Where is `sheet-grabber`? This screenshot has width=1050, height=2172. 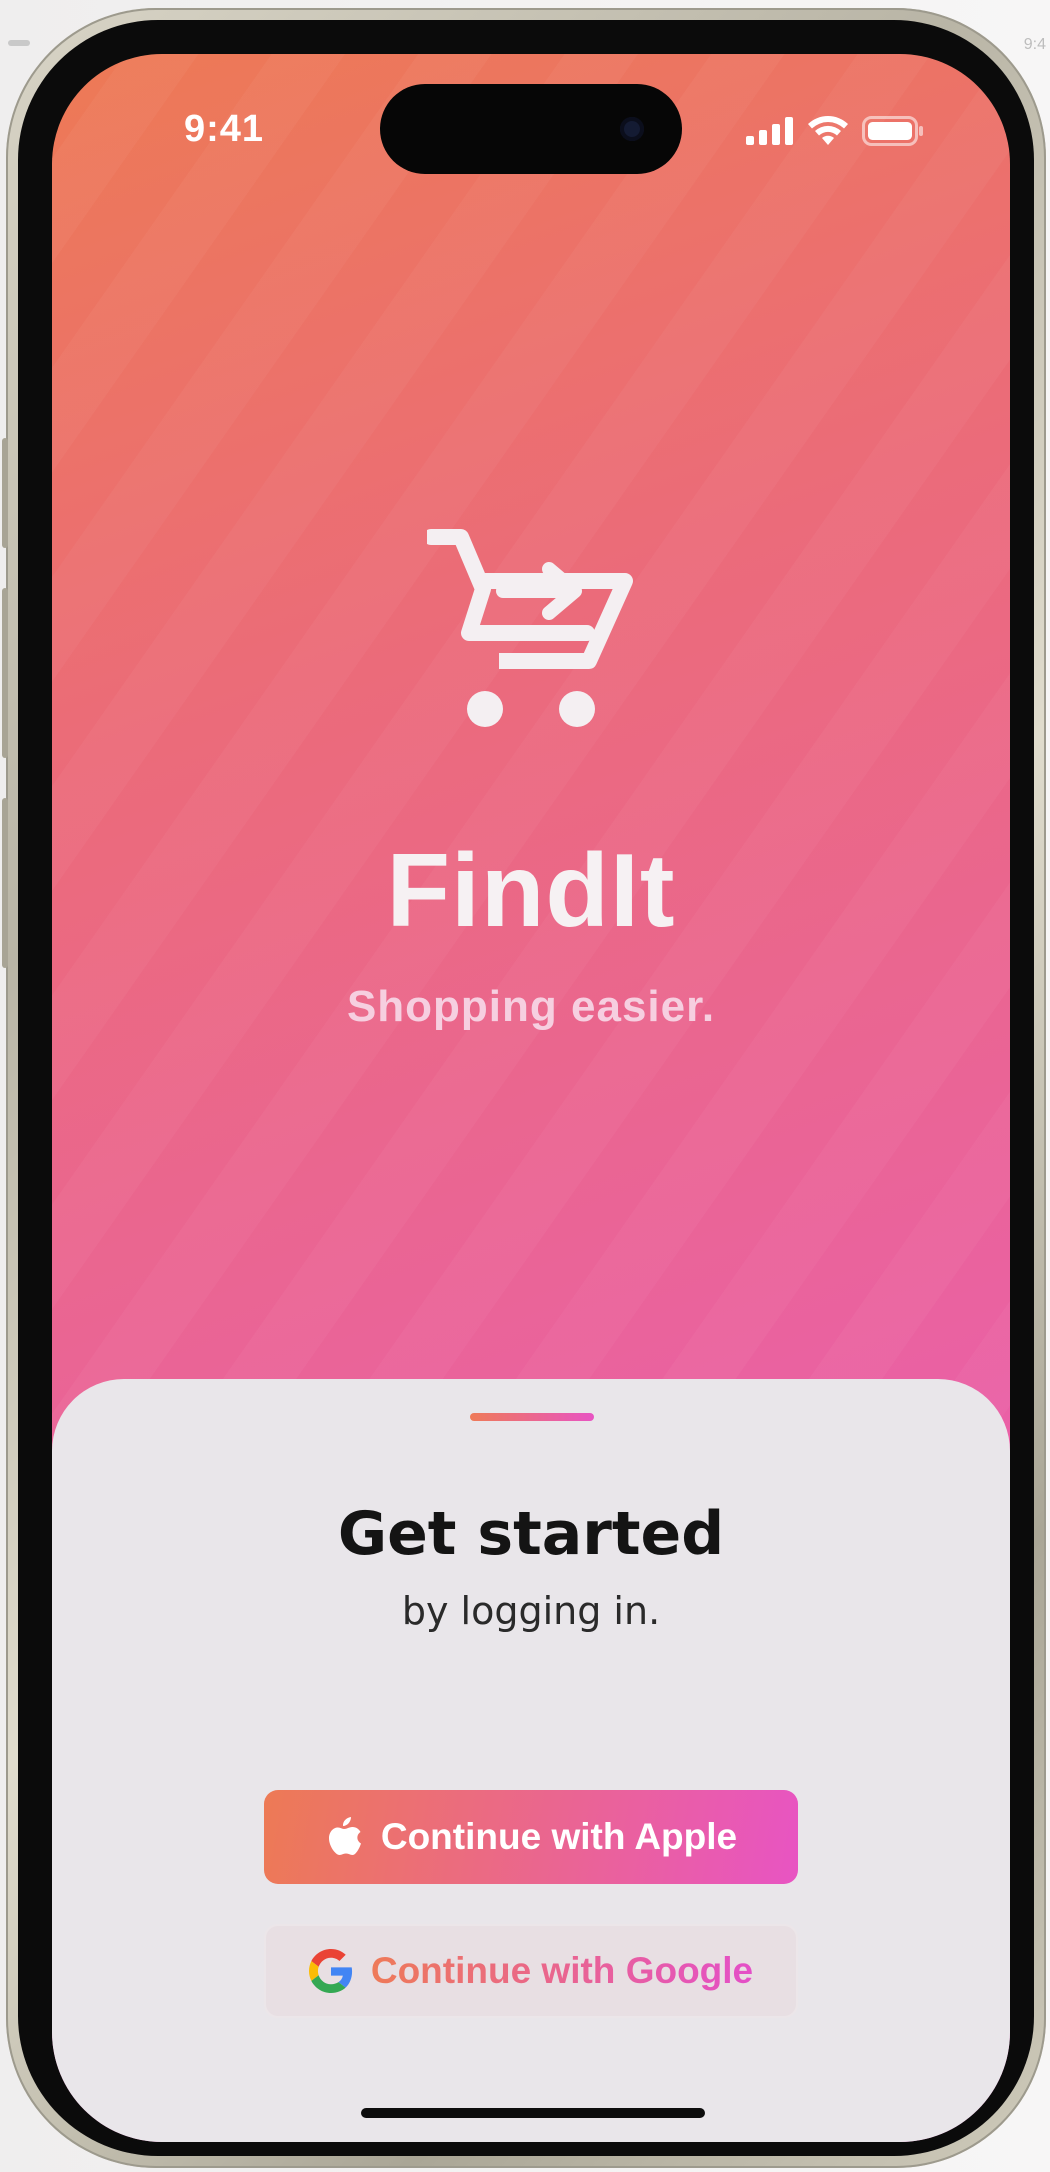
sheet-grabber is located at coordinates (532, 1417).